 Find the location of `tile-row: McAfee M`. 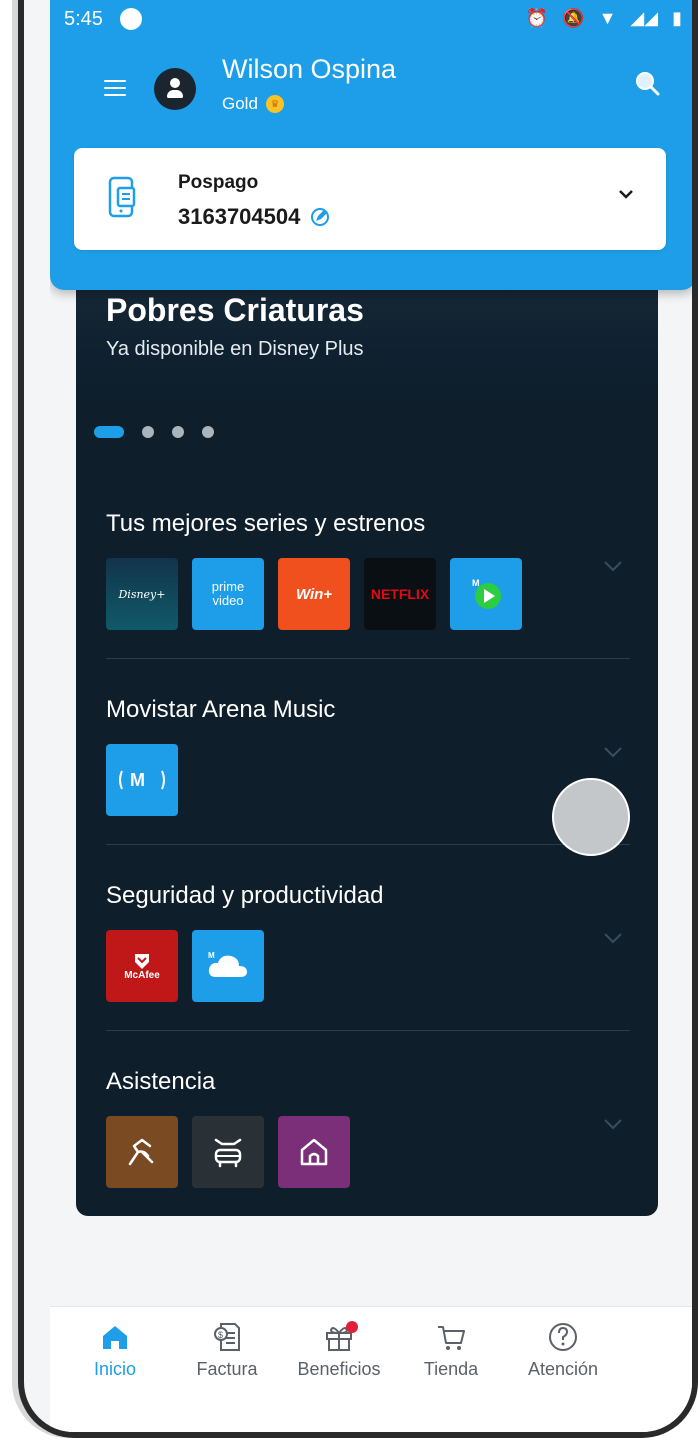

tile-row: McAfee M is located at coordinates (185, 966).